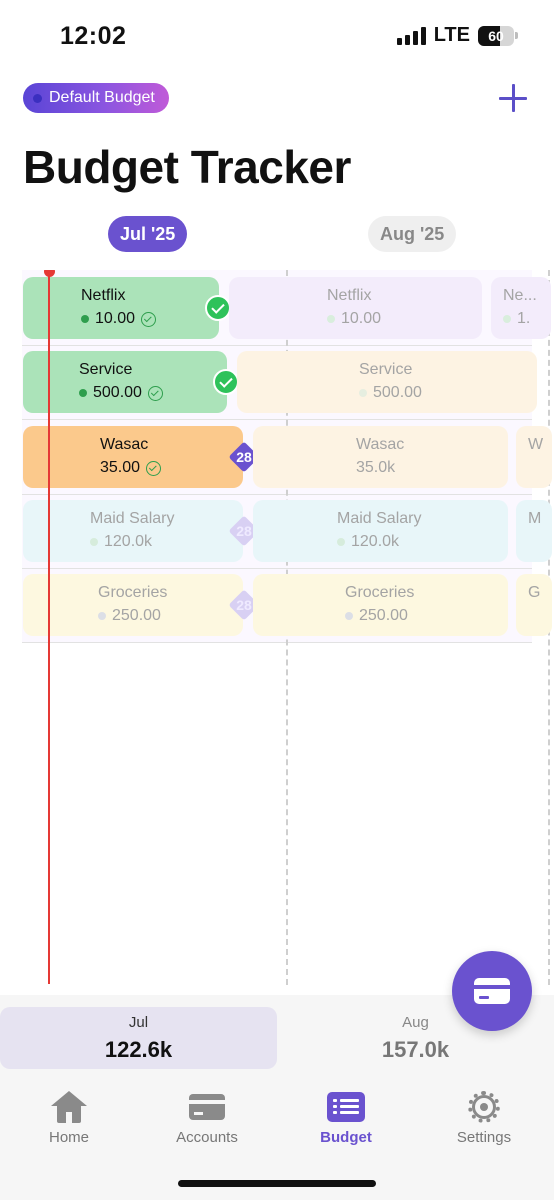 This screenshot has width=554, height=1200. What do you see at coordinates (415, 1049) in the screenshot?
I see `total-value: 157.0k` at bounding box center [415, 1049].